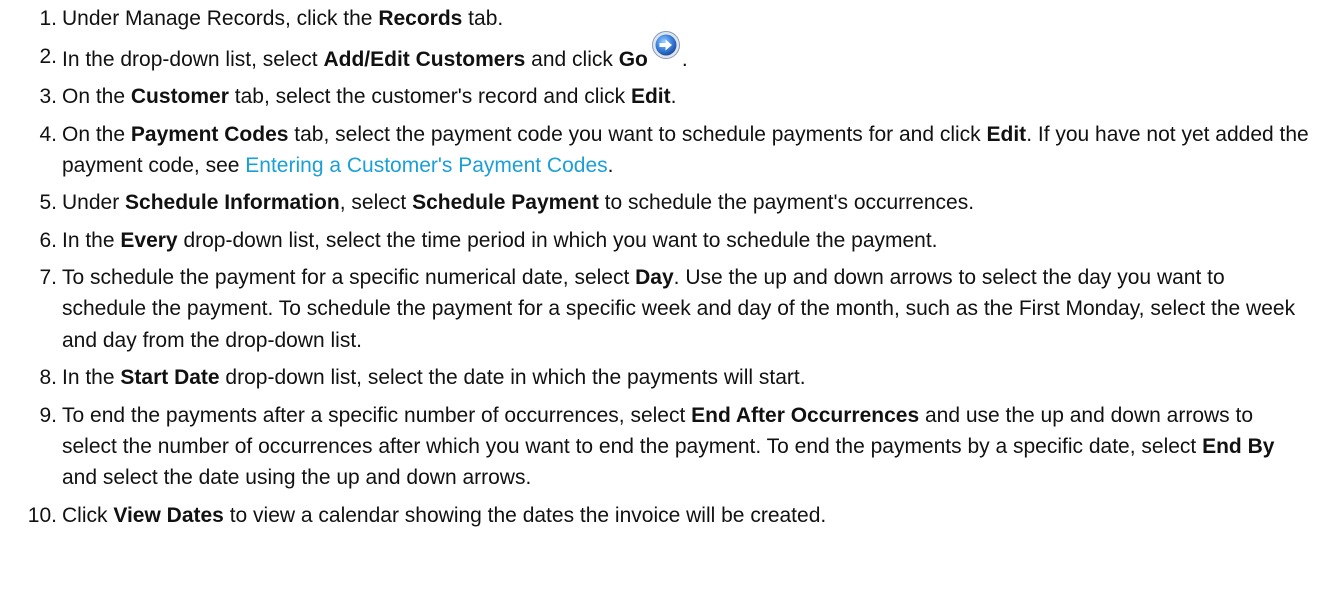  Describe the element at coordinates (505, 203) in the screenshot. I see `ui-term-schedule-payment: Schedule Payment` at that location.